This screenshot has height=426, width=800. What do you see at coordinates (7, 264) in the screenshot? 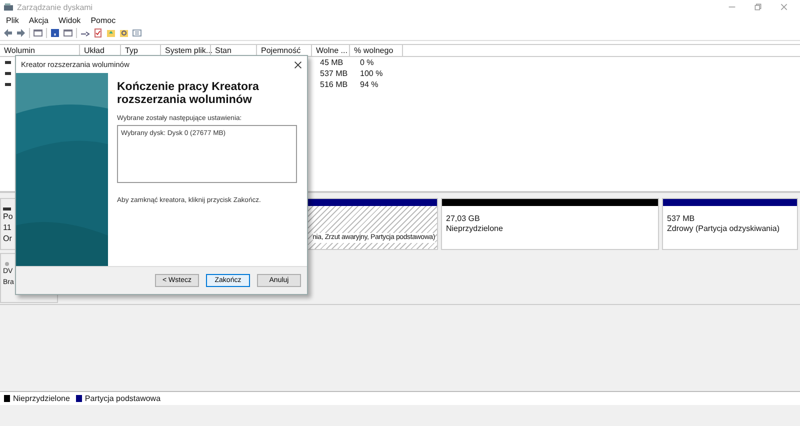
I see `disc-drive-icon` at bounding box center [7, 264].